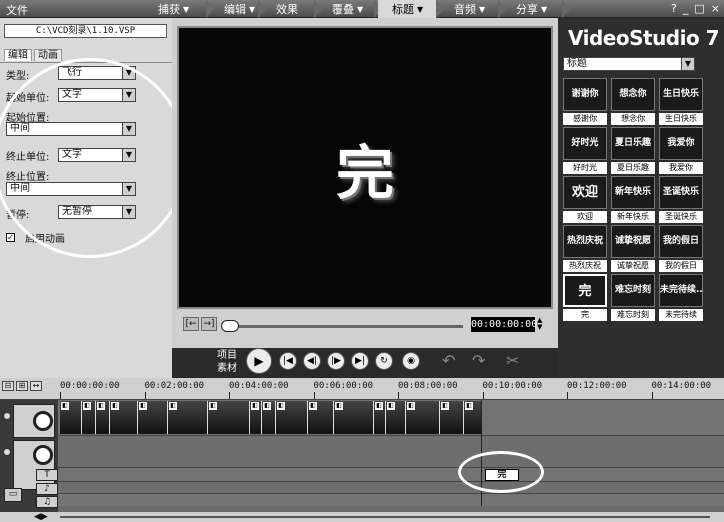 The height and width of the screenshot is (522, 724). I want to click on mark-in-button: [←, so click(191, 324).